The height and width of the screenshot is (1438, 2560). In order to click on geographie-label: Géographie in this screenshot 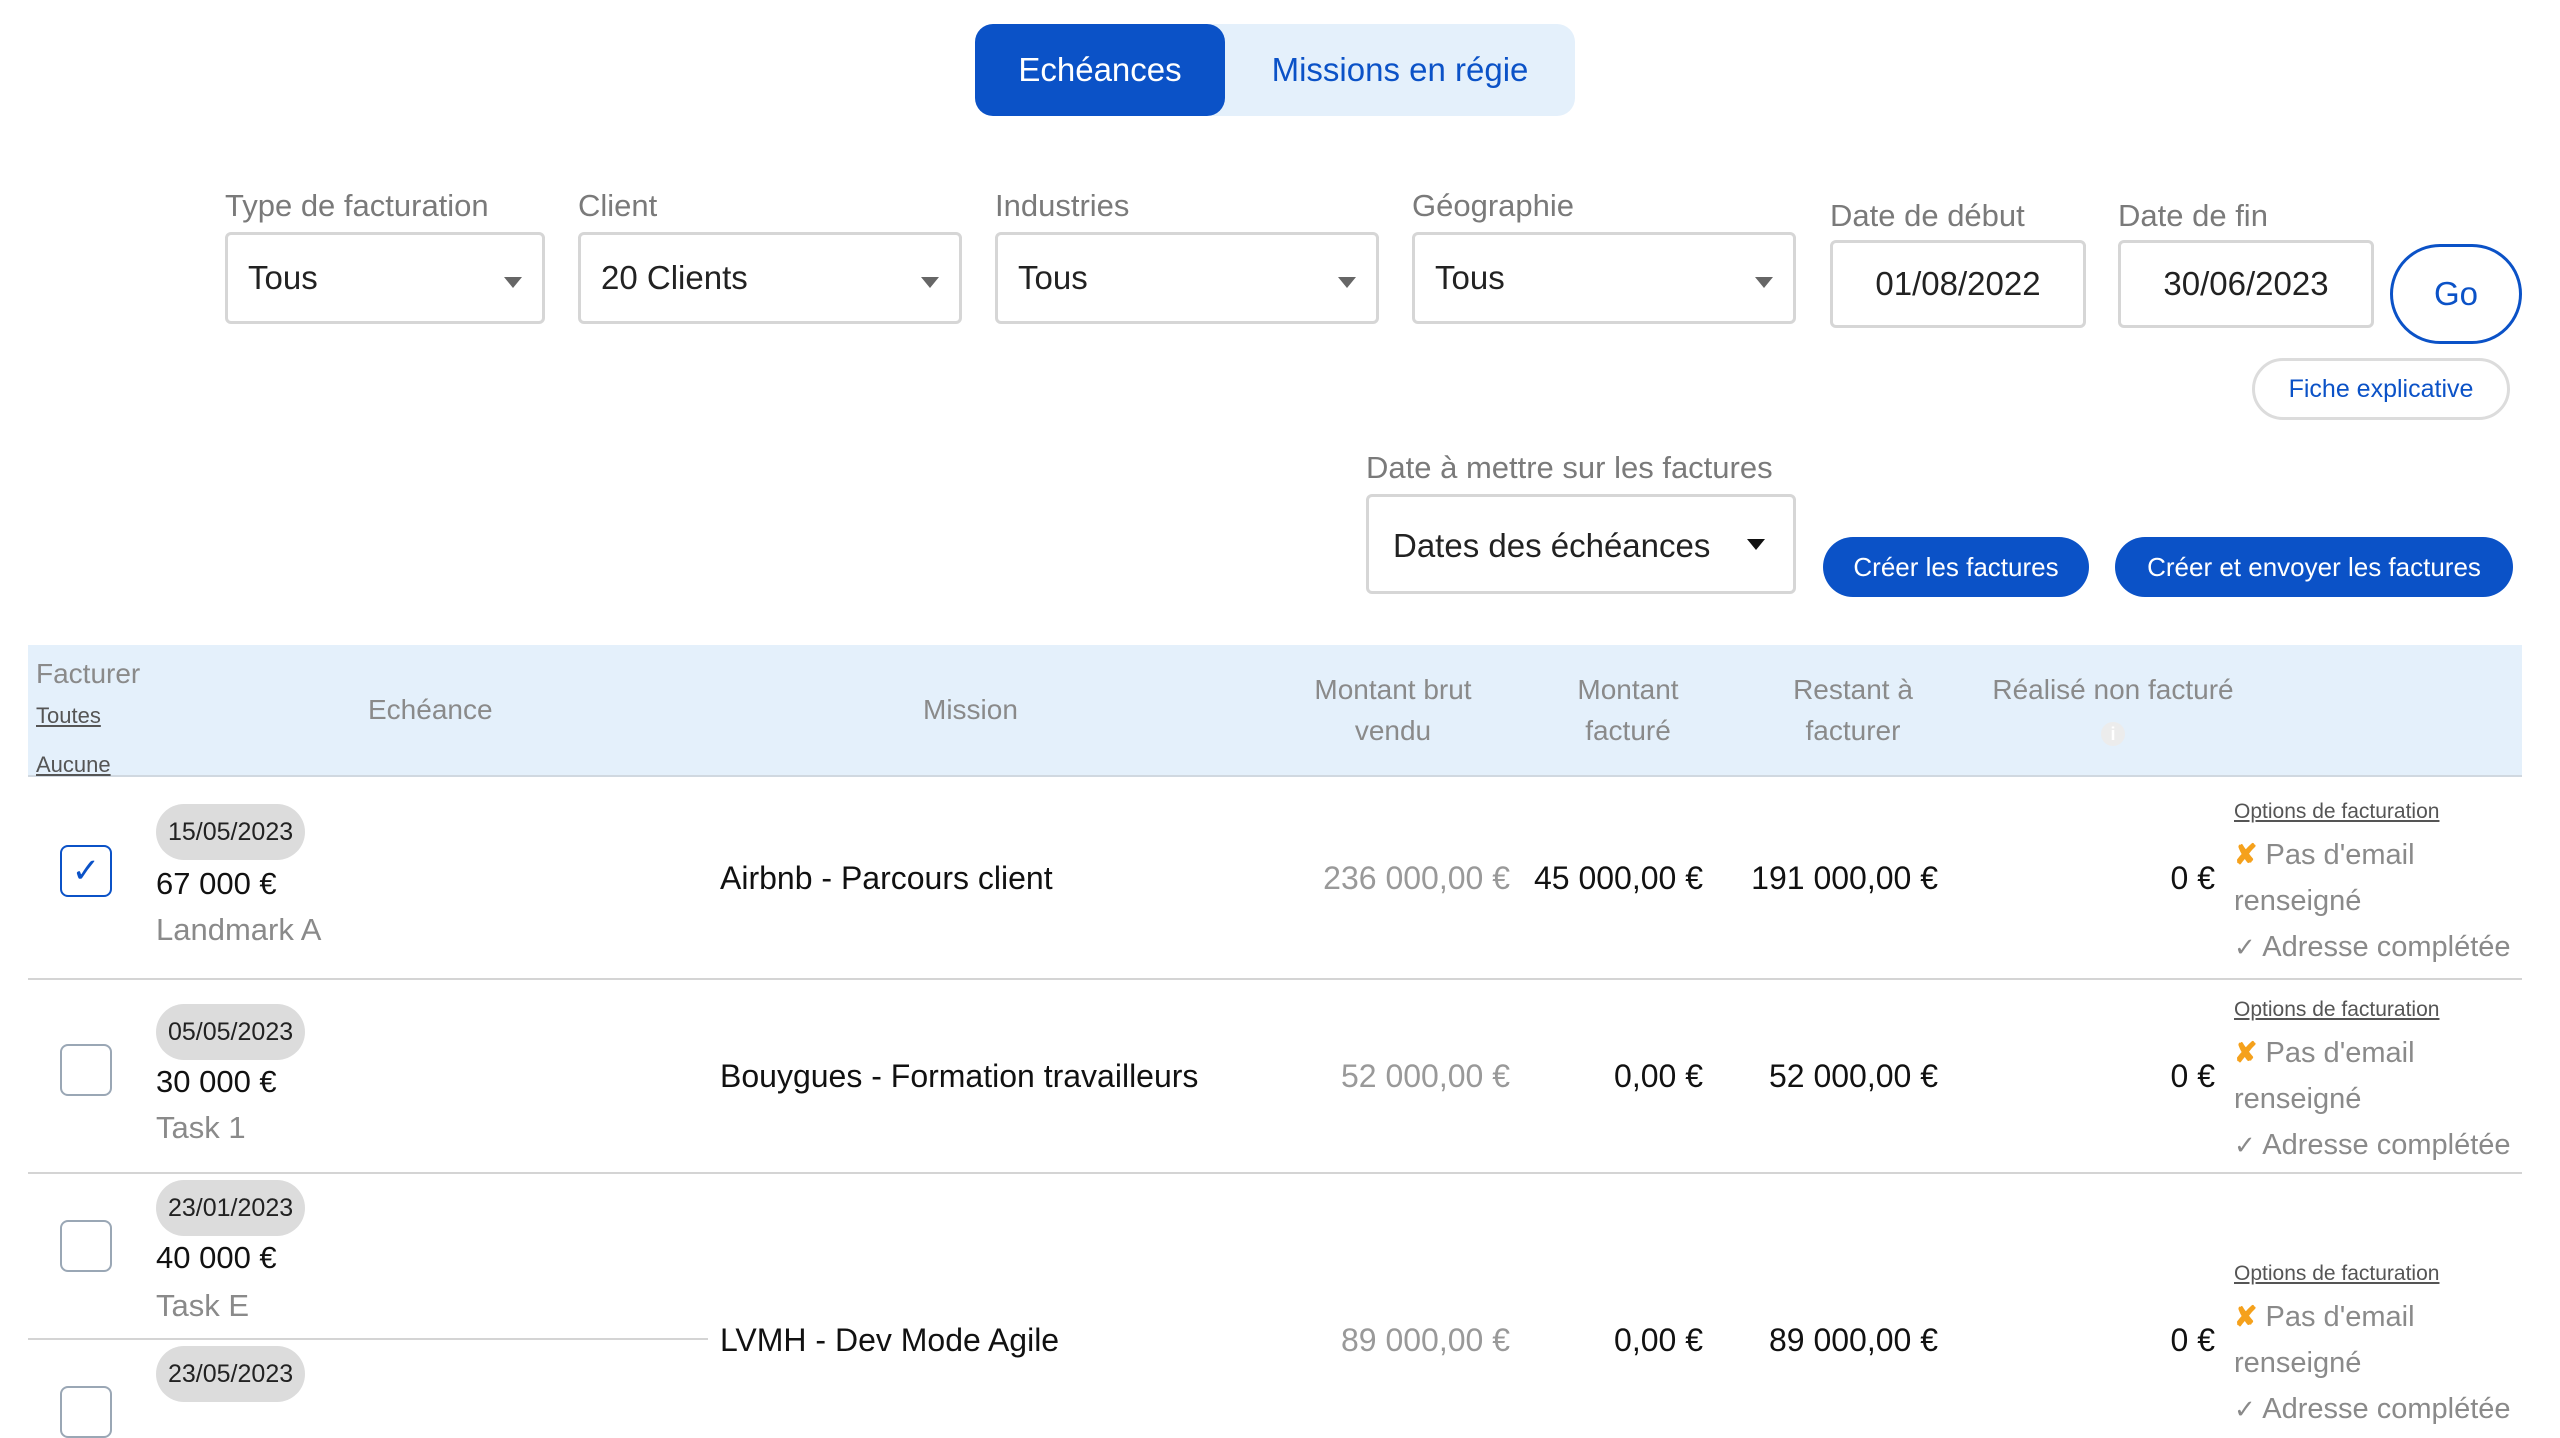, I will do `click(1493, 205)`.